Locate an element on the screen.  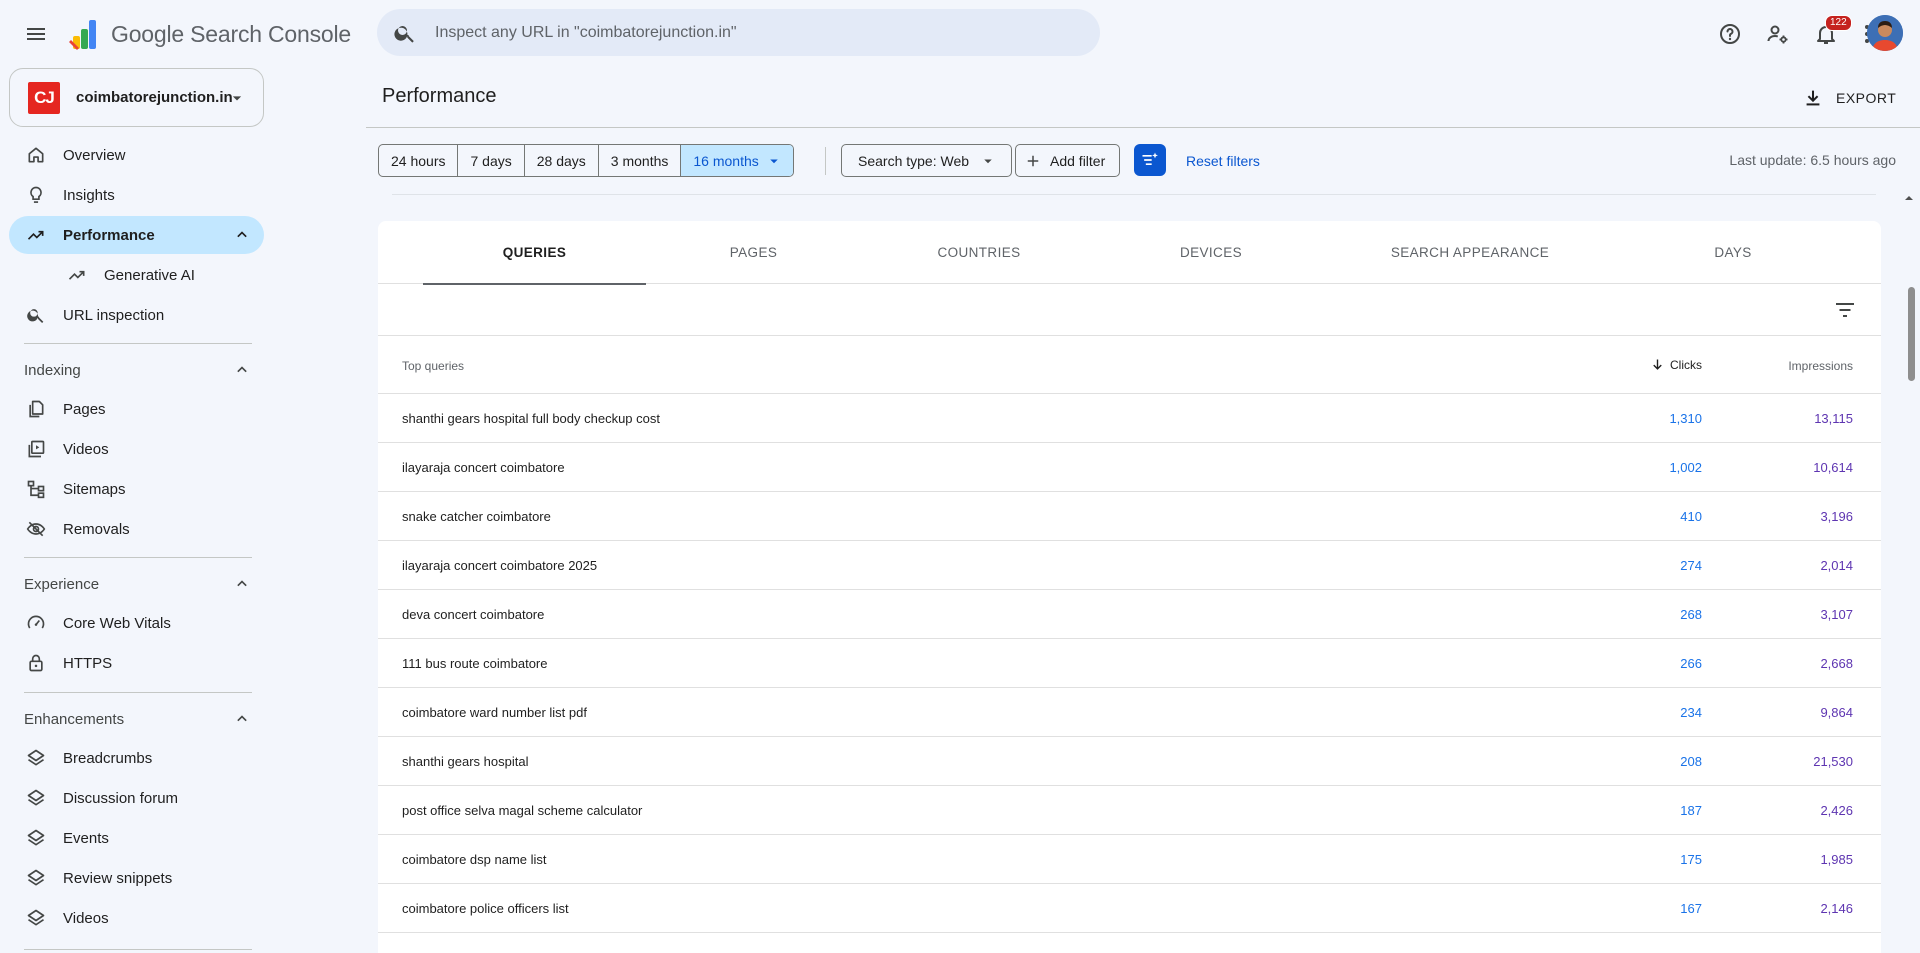
tab-queries: QUERIES is located at coordinates (534, 253).